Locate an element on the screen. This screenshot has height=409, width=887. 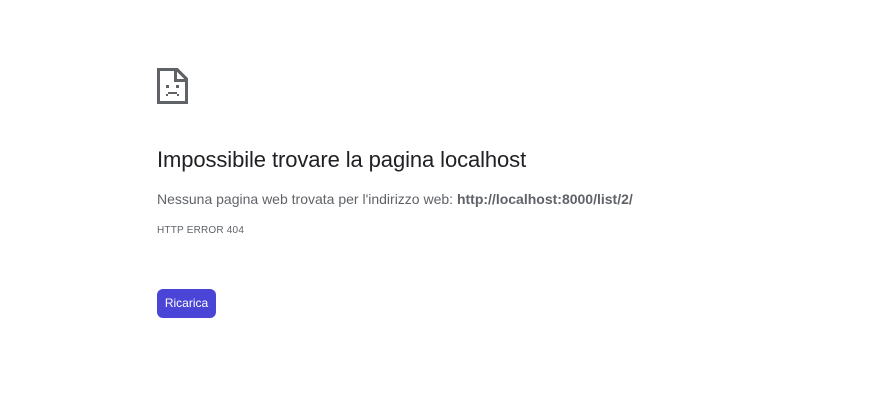
sad-page-icon is located at coordinates (172, 86).